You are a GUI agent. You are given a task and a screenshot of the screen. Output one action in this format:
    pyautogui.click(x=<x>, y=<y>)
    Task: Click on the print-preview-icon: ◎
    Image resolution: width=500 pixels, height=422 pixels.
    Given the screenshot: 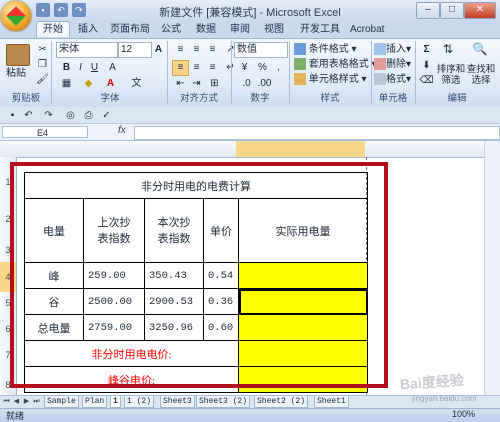 What is the action you would take?
    pyautogui.click(x=70, y=116)
    